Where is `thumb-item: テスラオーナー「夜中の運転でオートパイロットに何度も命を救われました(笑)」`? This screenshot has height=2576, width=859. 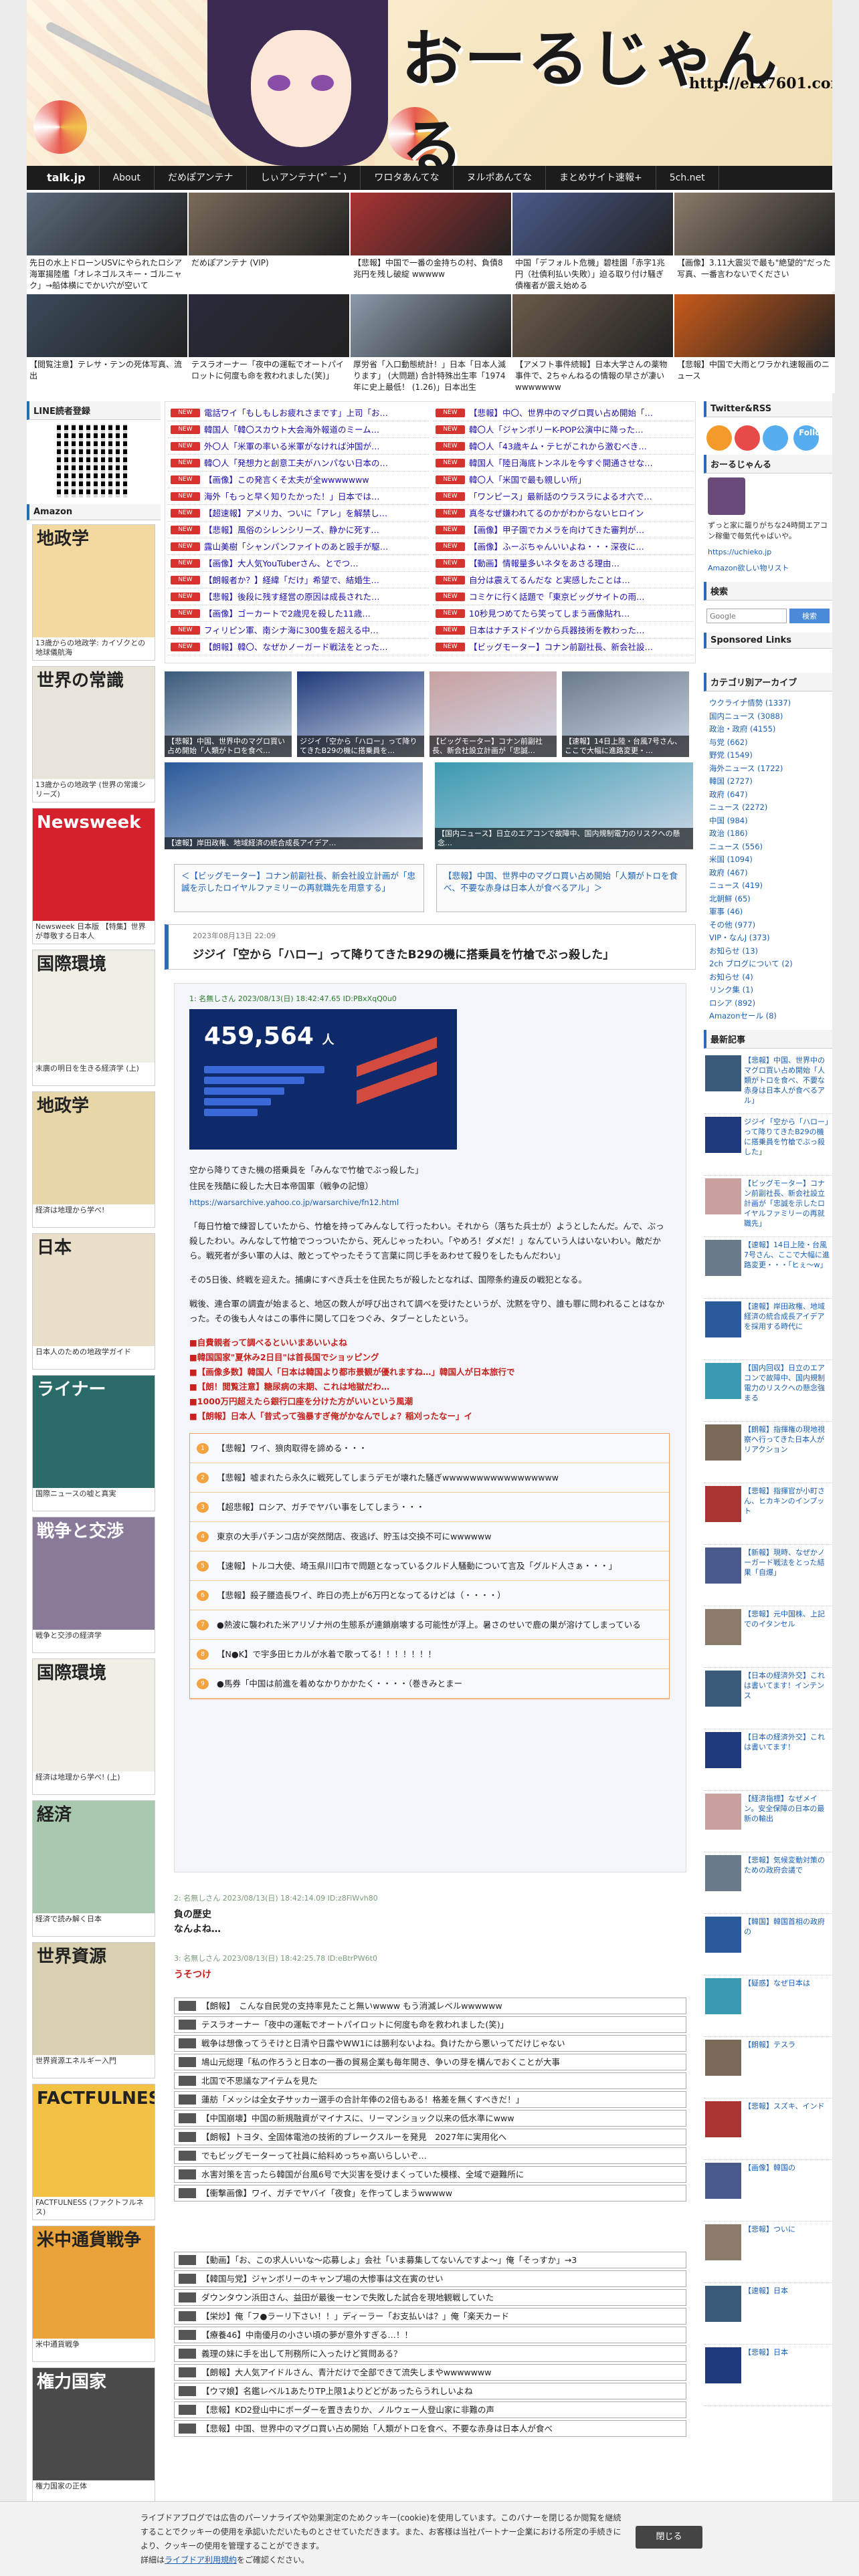
thumb-item: テスラオーナー「夜中の運転でオートパイロットに何度も命を救われました(笑)」 is located at coordinates (269, 344).